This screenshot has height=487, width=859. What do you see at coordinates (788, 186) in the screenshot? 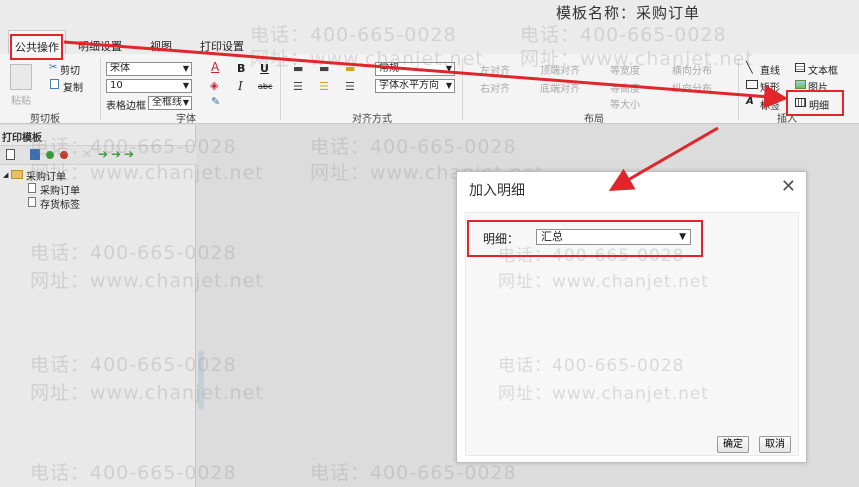
I see `close-icon: ✕` at bounding box center [788, 186].